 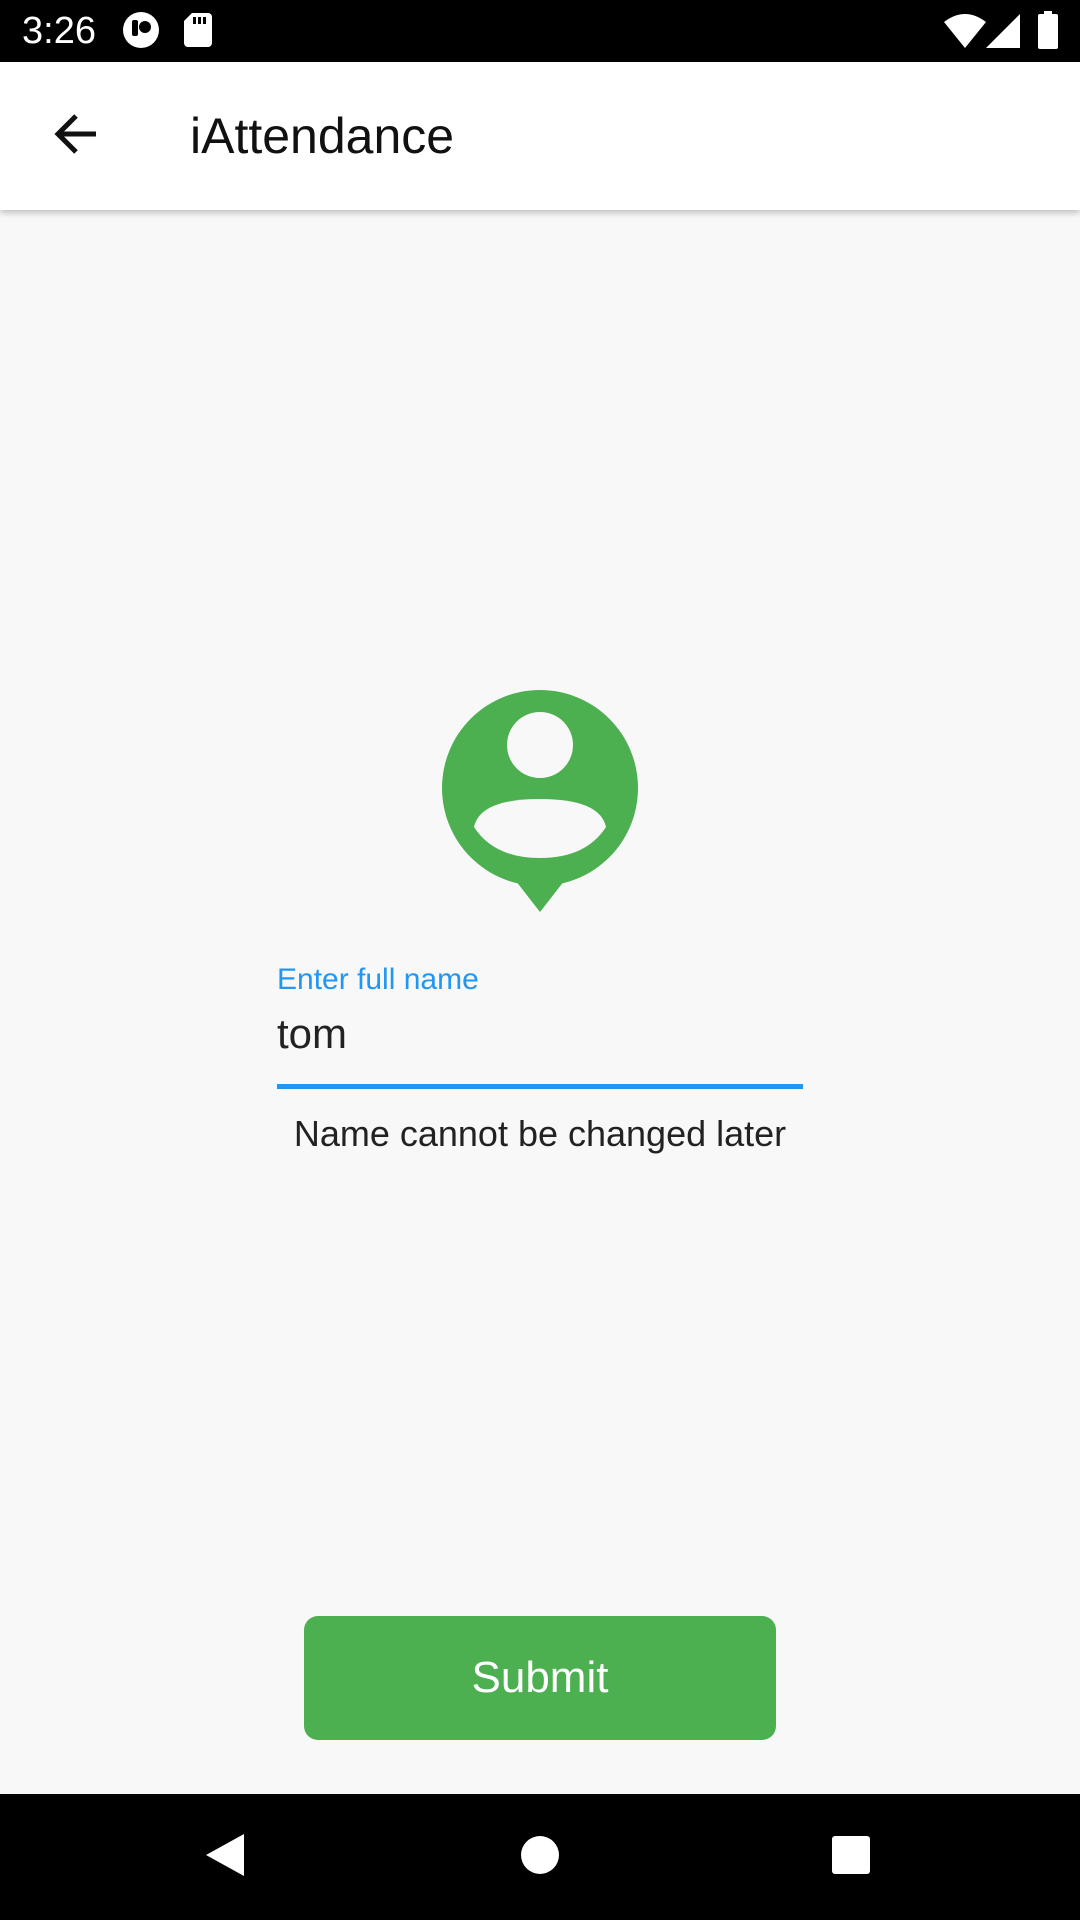 I want to click on recents-square-icon, so click(x=851, y=1857).